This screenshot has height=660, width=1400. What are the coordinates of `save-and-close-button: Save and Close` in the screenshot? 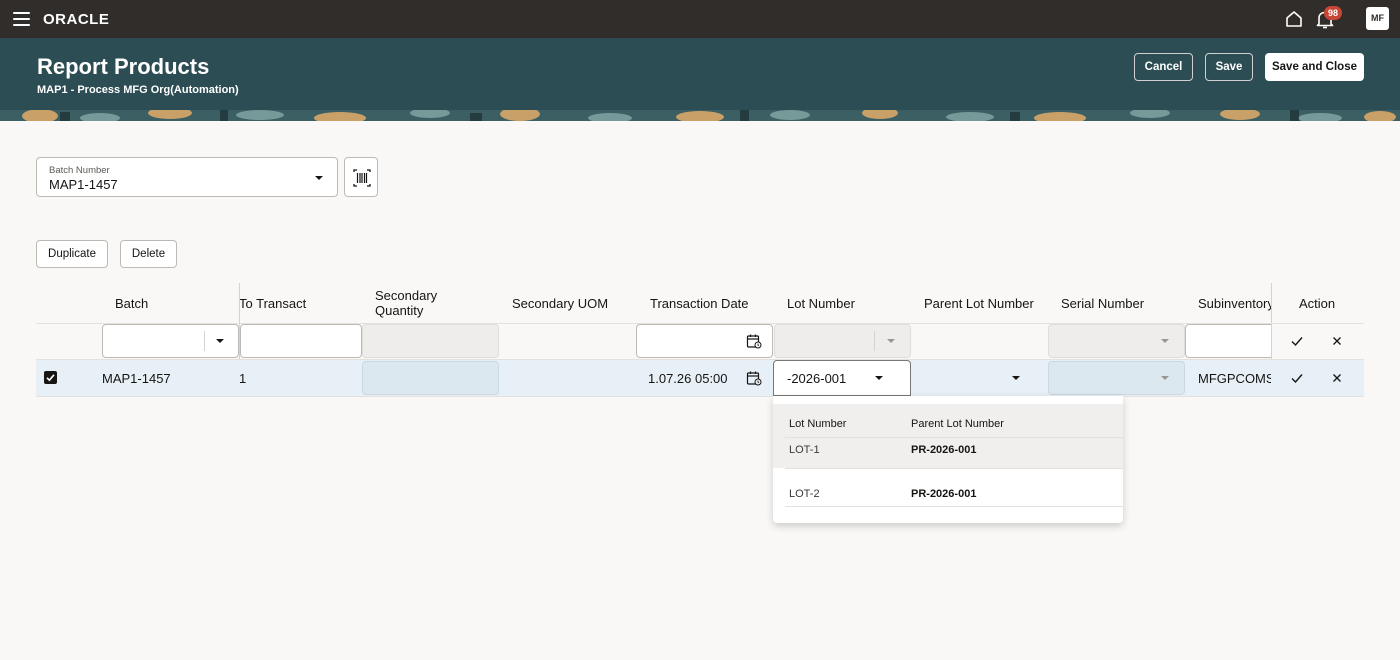 It's located at (1314, 67).